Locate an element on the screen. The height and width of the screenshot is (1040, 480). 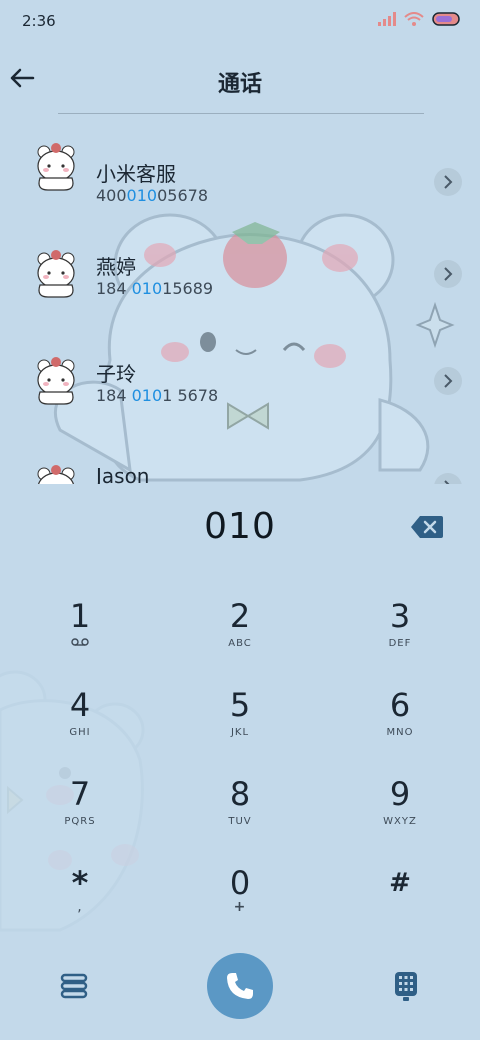
contact-name: Jason is located at coordinates (123, 474).